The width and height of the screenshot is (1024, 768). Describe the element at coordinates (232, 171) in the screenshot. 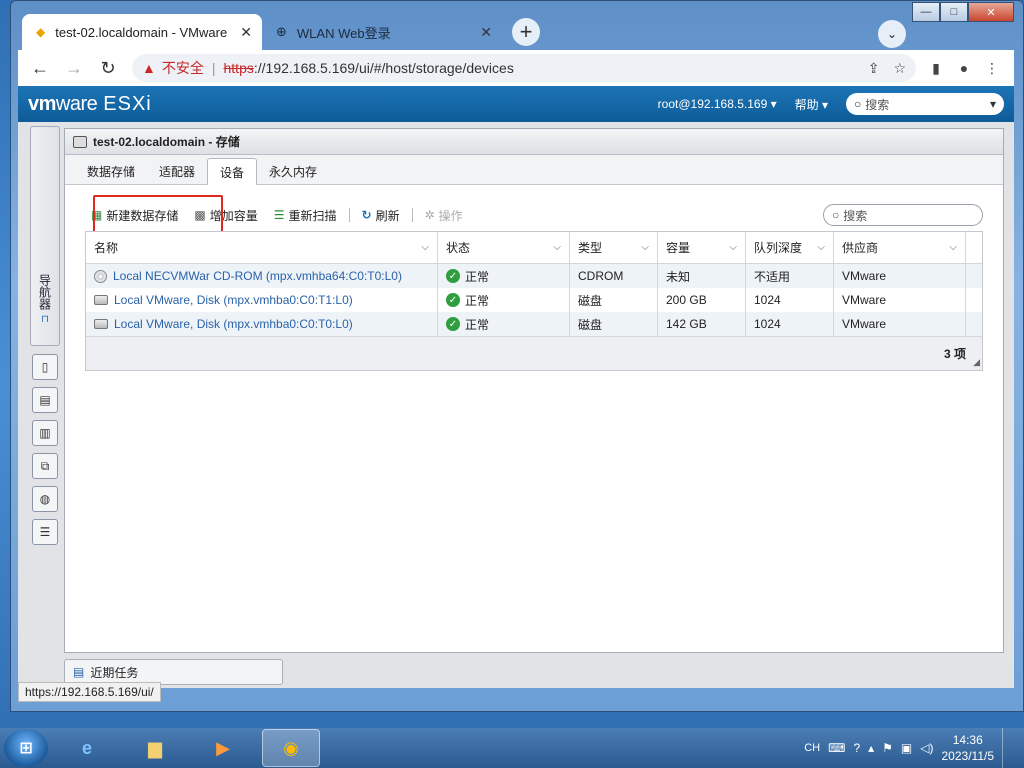

I see `tab-devices: 设备` at that location.